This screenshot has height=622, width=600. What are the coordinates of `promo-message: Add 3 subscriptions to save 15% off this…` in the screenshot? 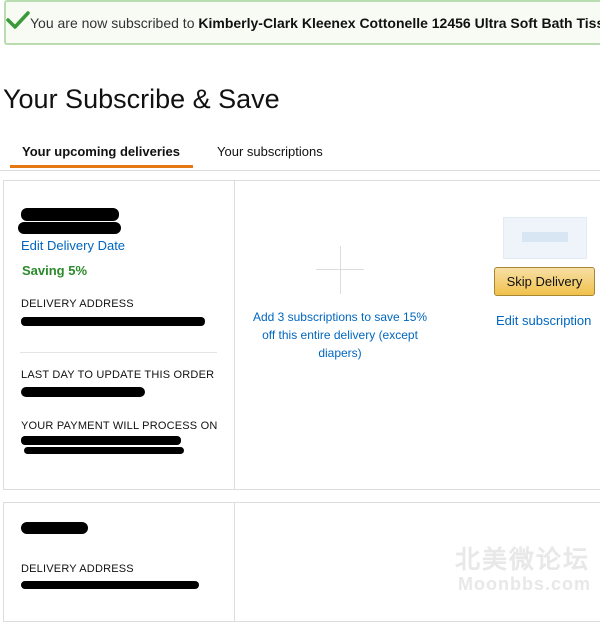 It's located at (340, 335).